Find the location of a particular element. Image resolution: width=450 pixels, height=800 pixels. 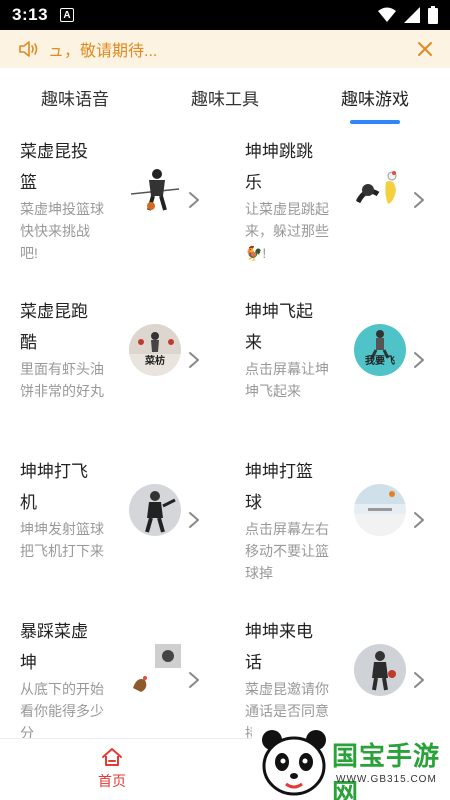

panda-logo-icon is located at coordinates (294, 763).